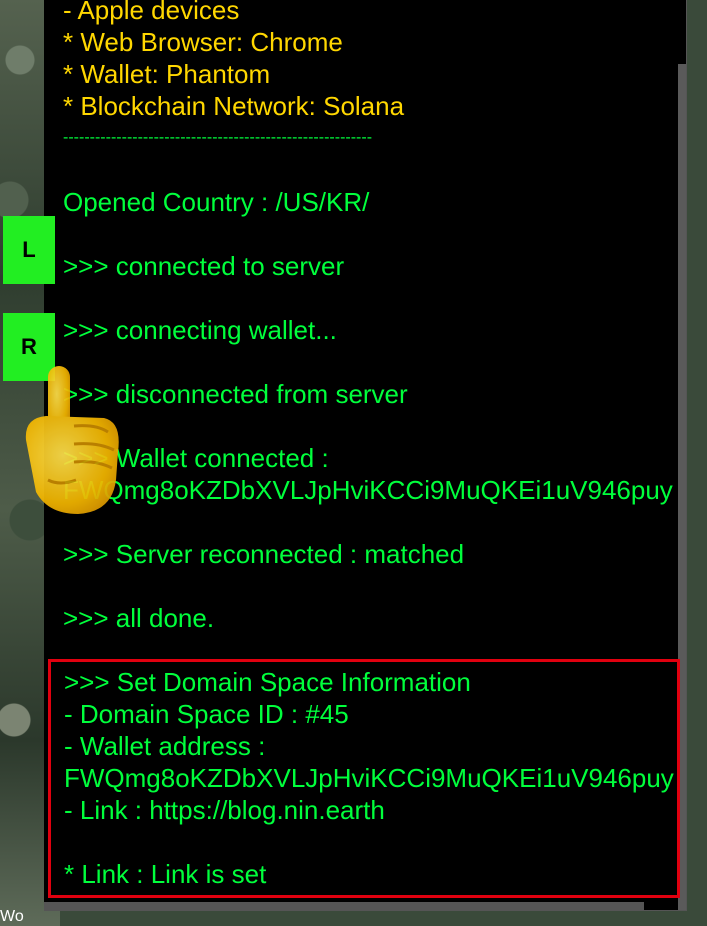 The height and width of the screenshot is (926, 707). What do you see at coordinates (369, 778) in the screenshot?
I see `panel-line: FWQmg8oKZDbXVLJpHviKCCi9MuQKEi1uV946puy` at bounding box center [369, 778].